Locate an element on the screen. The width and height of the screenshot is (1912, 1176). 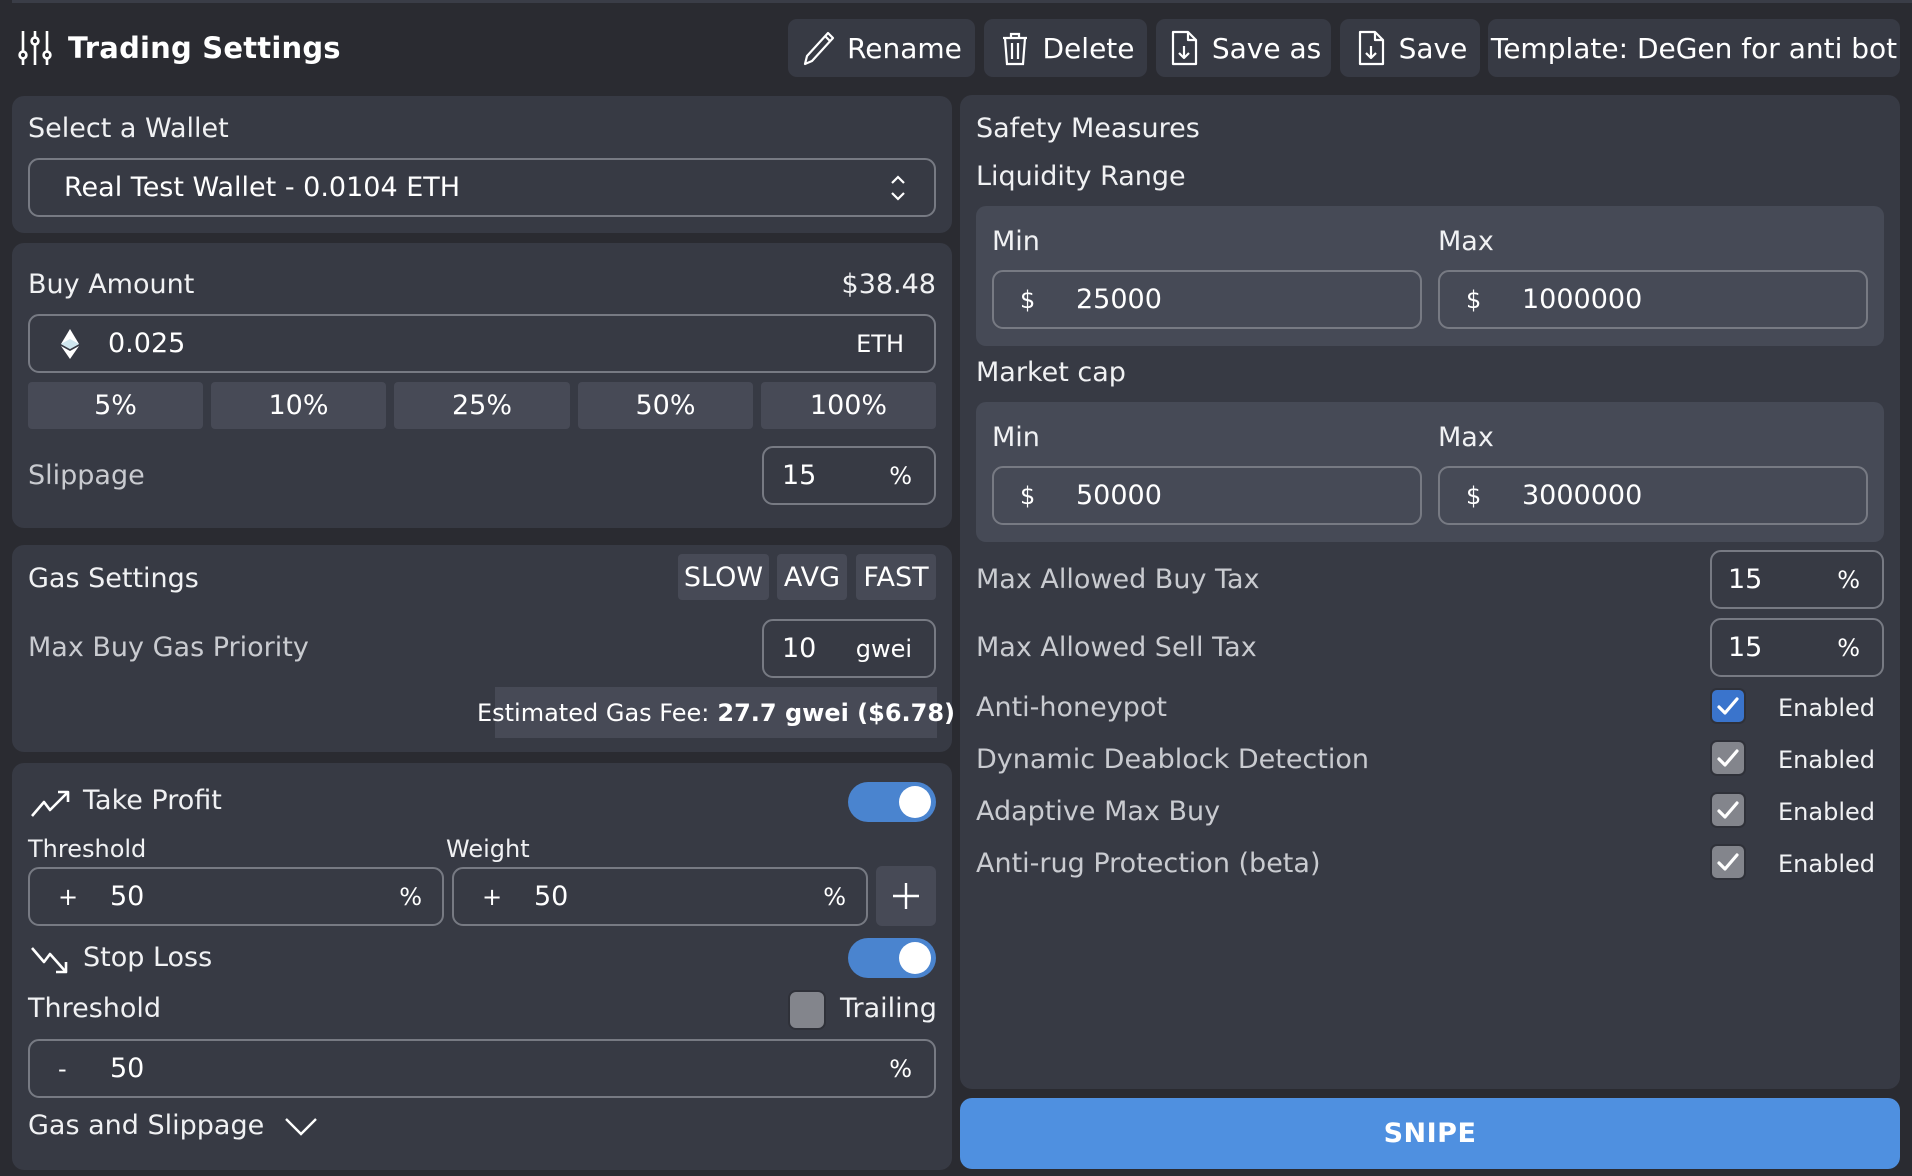
page-header: Trading Settings is located at coordinates (179, 48).